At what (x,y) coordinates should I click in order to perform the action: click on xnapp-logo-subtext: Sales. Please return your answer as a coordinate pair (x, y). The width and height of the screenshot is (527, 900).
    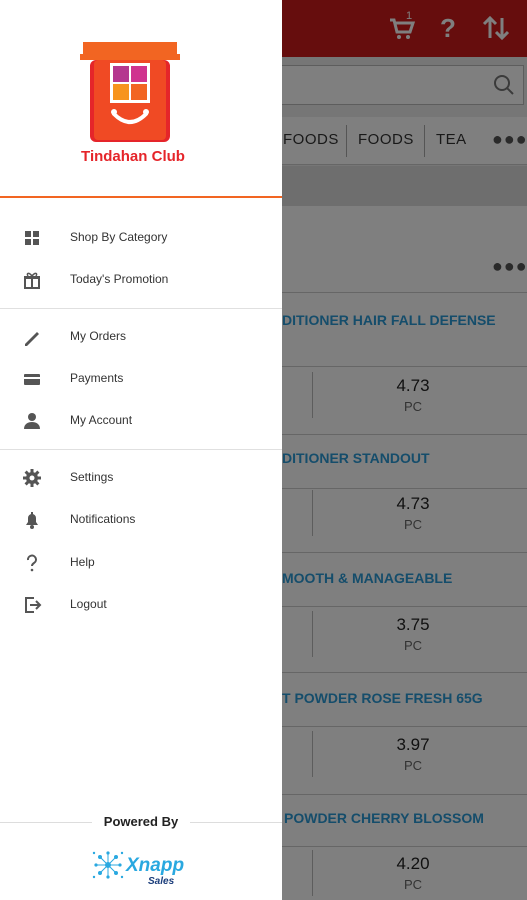
    Looking at the image, I should click on (161, 881).